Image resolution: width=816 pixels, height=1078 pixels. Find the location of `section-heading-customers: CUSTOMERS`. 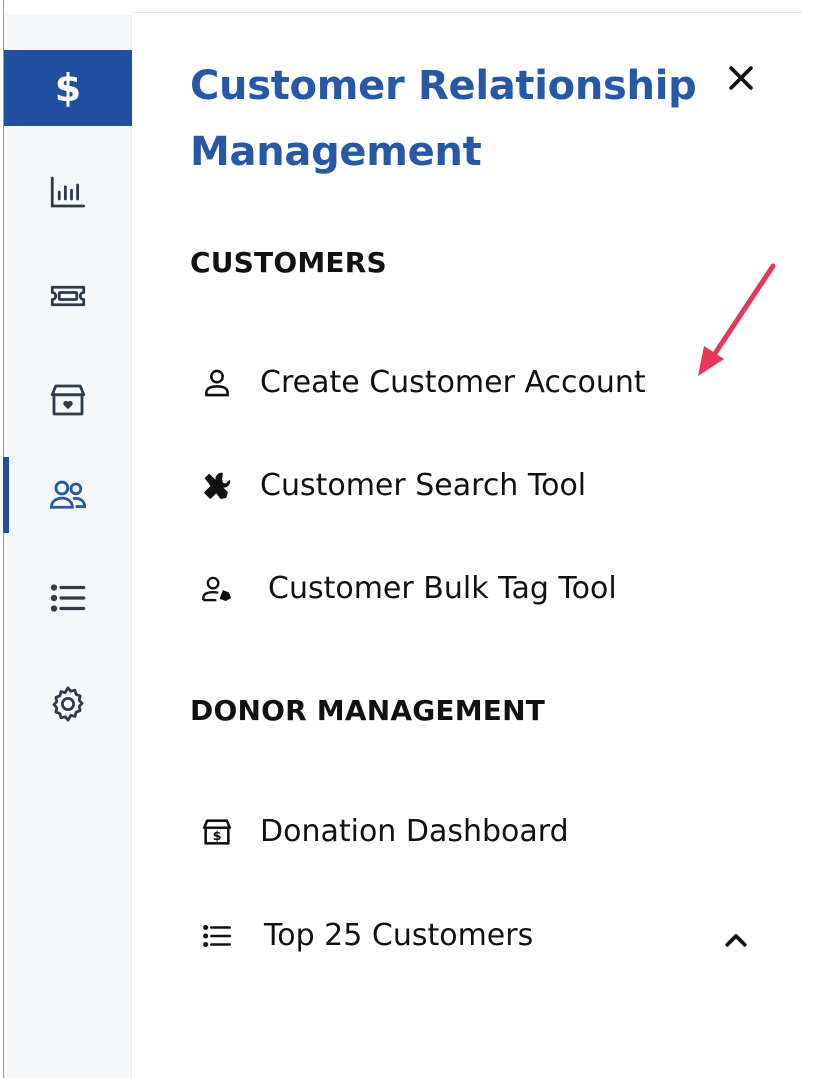

section-heading-customers: CUSTOMERS is located at coordinates (288, 262).